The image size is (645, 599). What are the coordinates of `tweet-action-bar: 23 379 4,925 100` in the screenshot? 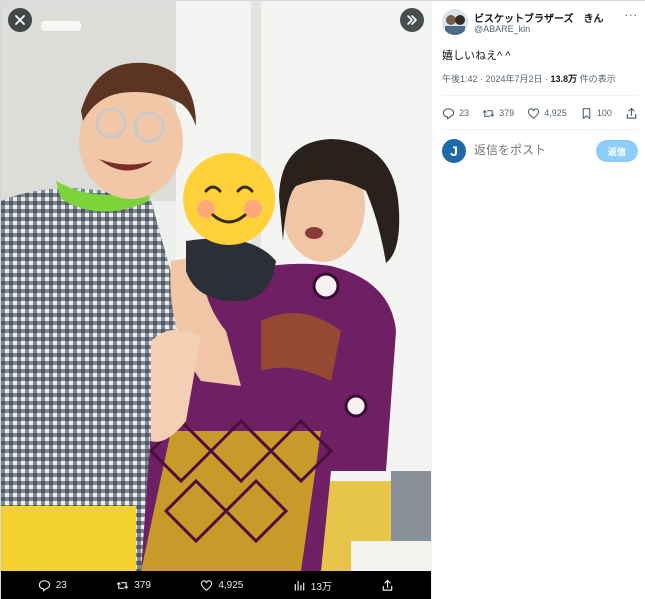 It's located at (540, 113).